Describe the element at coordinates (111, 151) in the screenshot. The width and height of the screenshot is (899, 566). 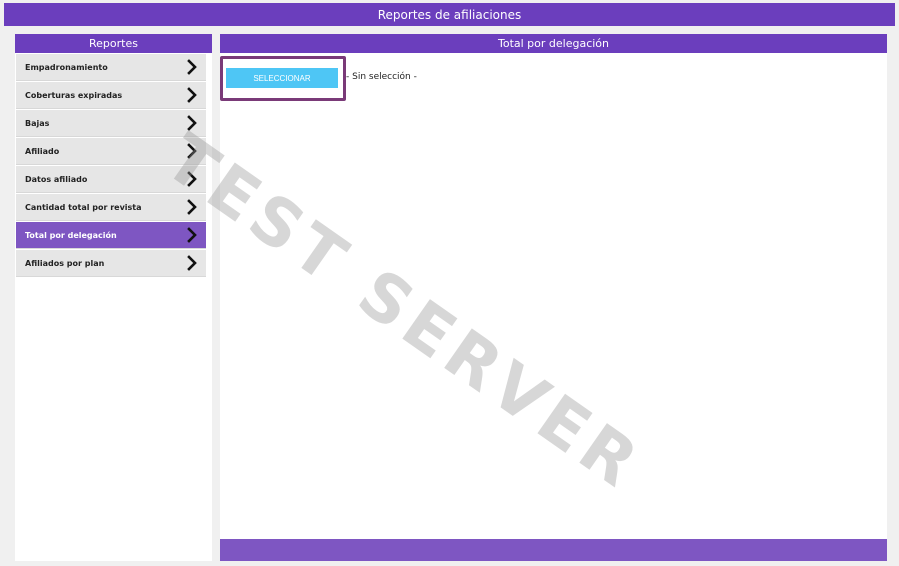
I see `menu-item-afiliado: Afiliado` at that location.